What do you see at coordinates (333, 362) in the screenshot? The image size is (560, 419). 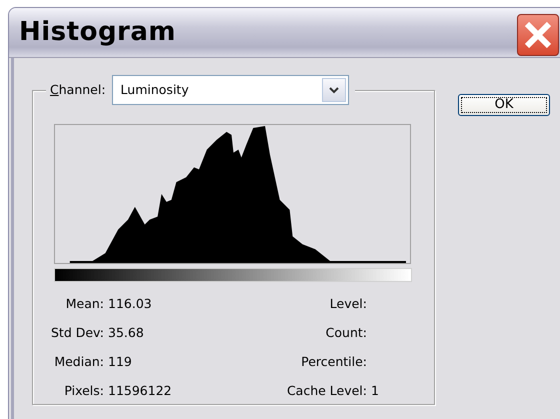 I see `stat-label: Percentile:` at bounding box center [333, 362].